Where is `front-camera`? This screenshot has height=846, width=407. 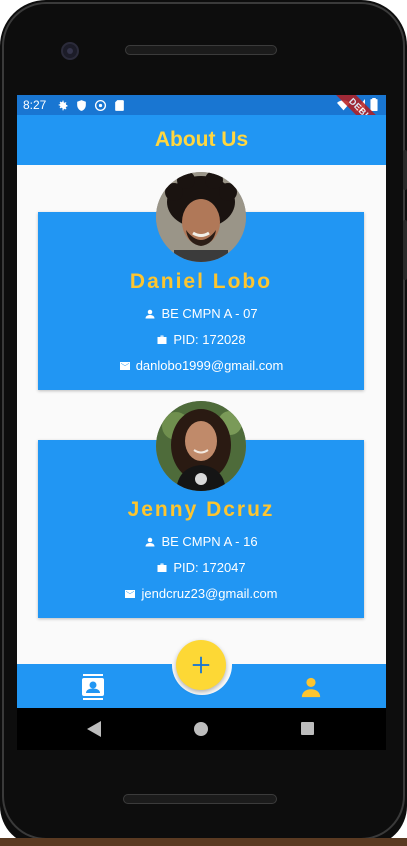 front-camera is located at coordinates (70, 51).